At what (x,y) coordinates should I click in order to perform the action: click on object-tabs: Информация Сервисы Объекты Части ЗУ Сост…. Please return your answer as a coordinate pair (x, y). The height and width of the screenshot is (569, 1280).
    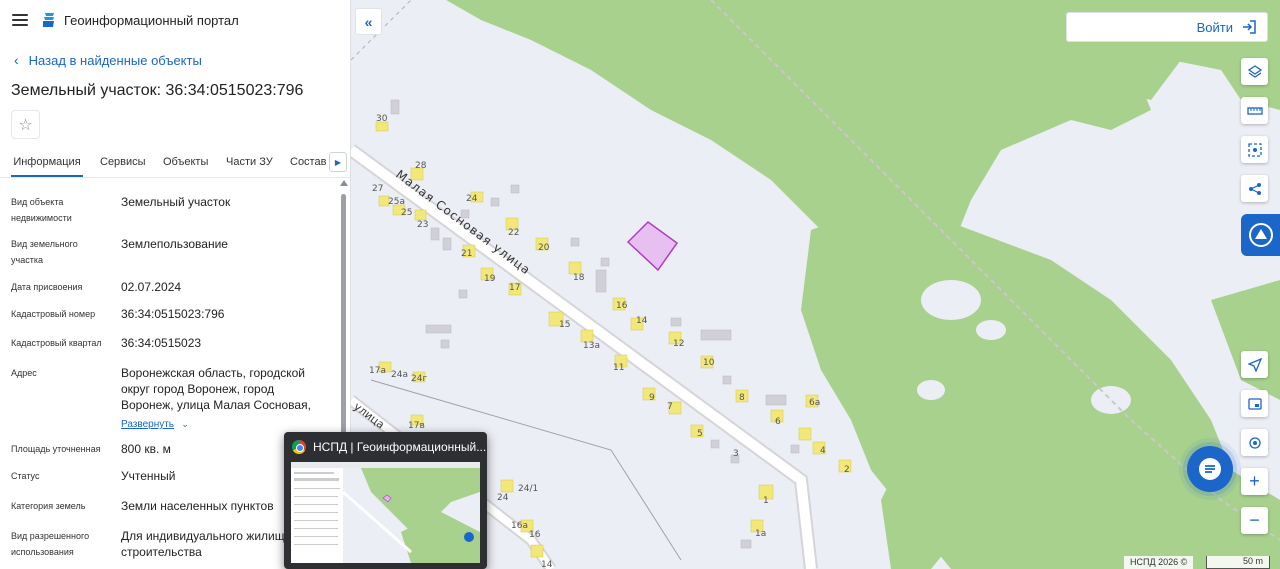
    Looking at the image, I should click on (175, 163).